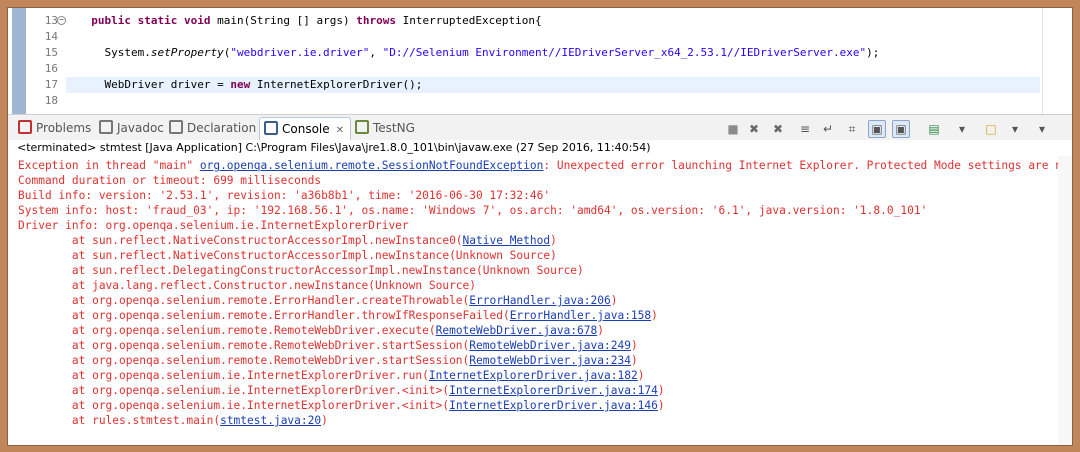 This screenshot has width=1080, height=452. Describe the element at coordinates (539, 300) in the screenshot. I see `stack-trace-link: ErrorHandler.java:206` at that location.